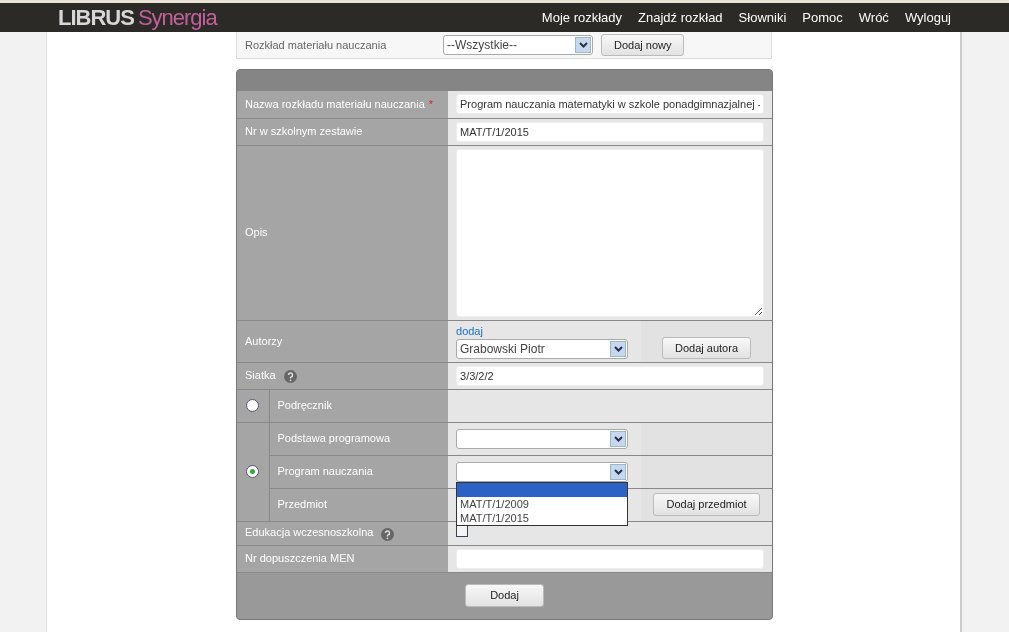 The height and width of the screenshot is (632, 1009). I want to click on nav-link: Pomoc, so click(822, 17).